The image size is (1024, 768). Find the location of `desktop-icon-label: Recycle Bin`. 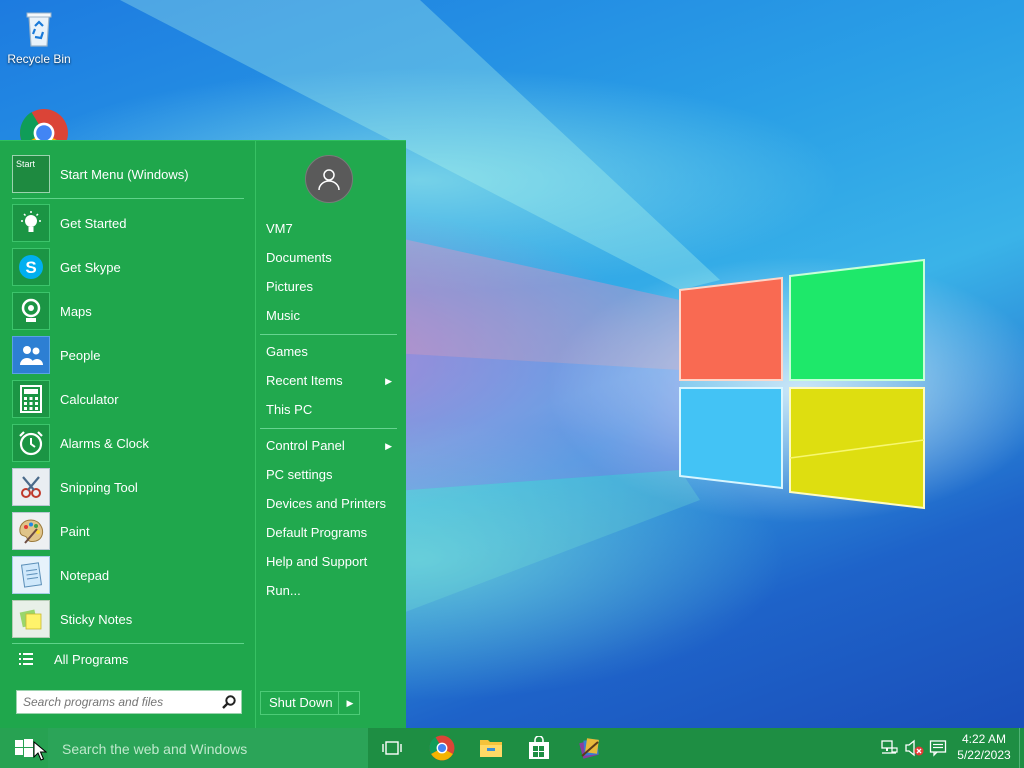

desktop-icon-label: Recycle Bin is located at coordinates (39, 59).